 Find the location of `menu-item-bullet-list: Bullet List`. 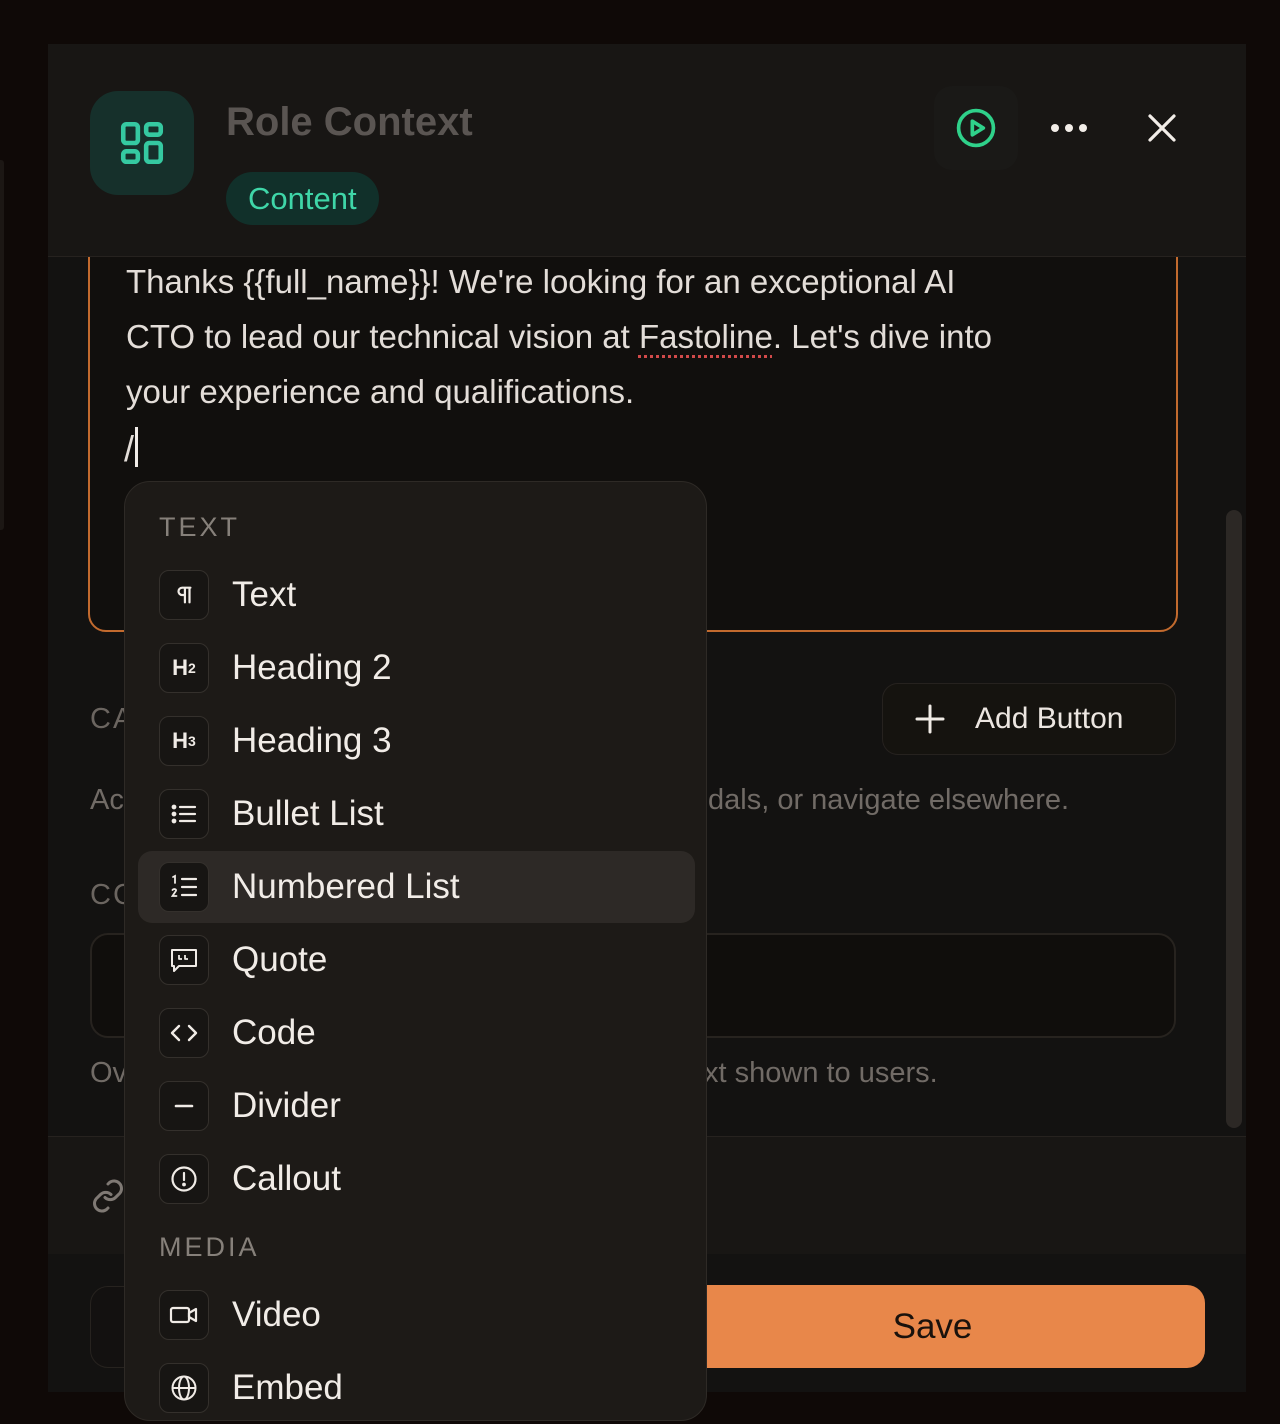

menu-item-bullet-list: Bullet List is located at coordinates (416, 814).